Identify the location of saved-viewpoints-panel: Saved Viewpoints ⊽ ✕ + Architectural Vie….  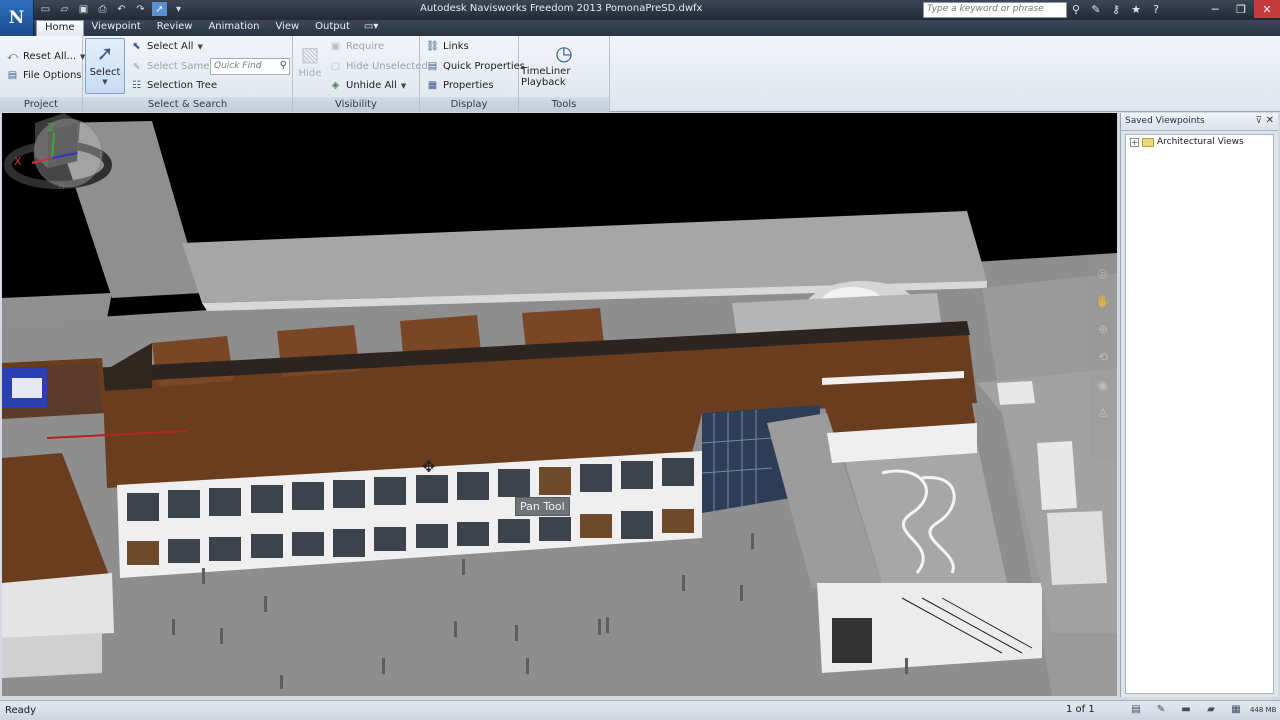
(1199, 405).